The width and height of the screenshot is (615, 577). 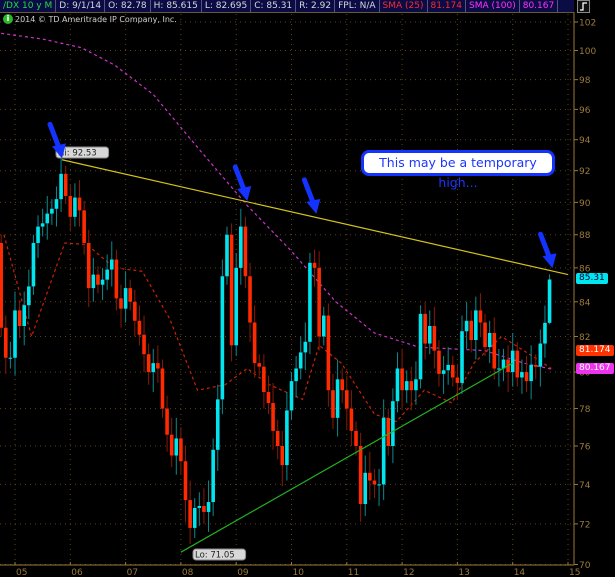 I want to click on fpl-value: FPL: N/A, so click(x=357, y=6).